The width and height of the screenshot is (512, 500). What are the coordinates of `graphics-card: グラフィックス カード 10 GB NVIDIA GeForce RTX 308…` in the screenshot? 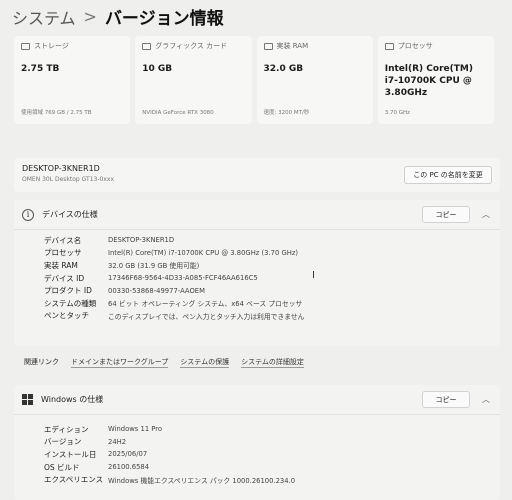 It's located at (193, 80).